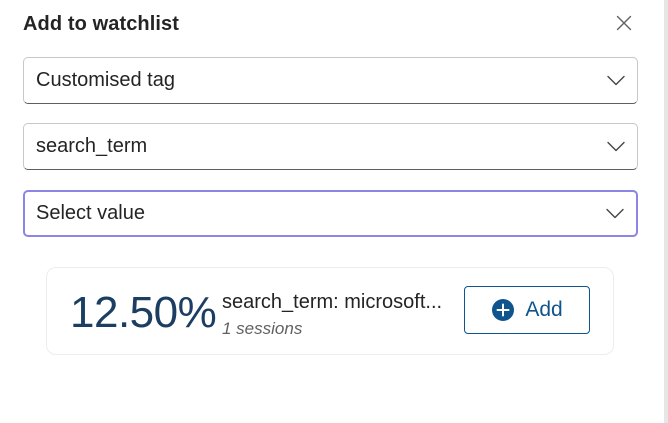  I want to click on close-button, so click(624, 25).